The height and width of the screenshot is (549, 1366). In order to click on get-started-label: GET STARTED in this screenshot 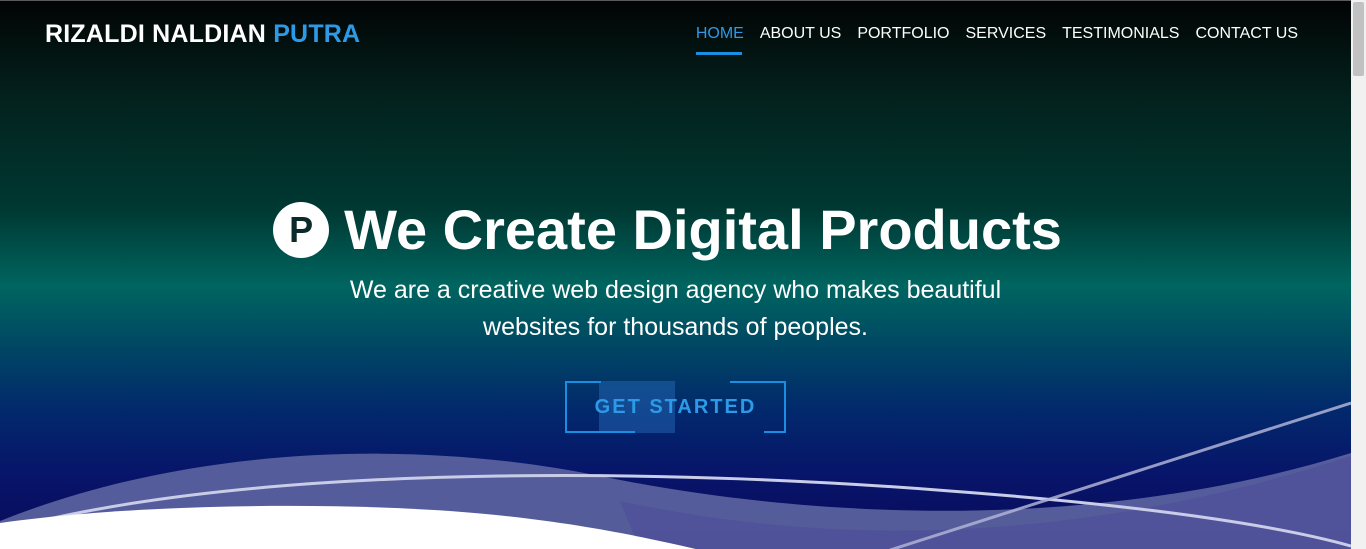, I will do `click(675, 406)`.